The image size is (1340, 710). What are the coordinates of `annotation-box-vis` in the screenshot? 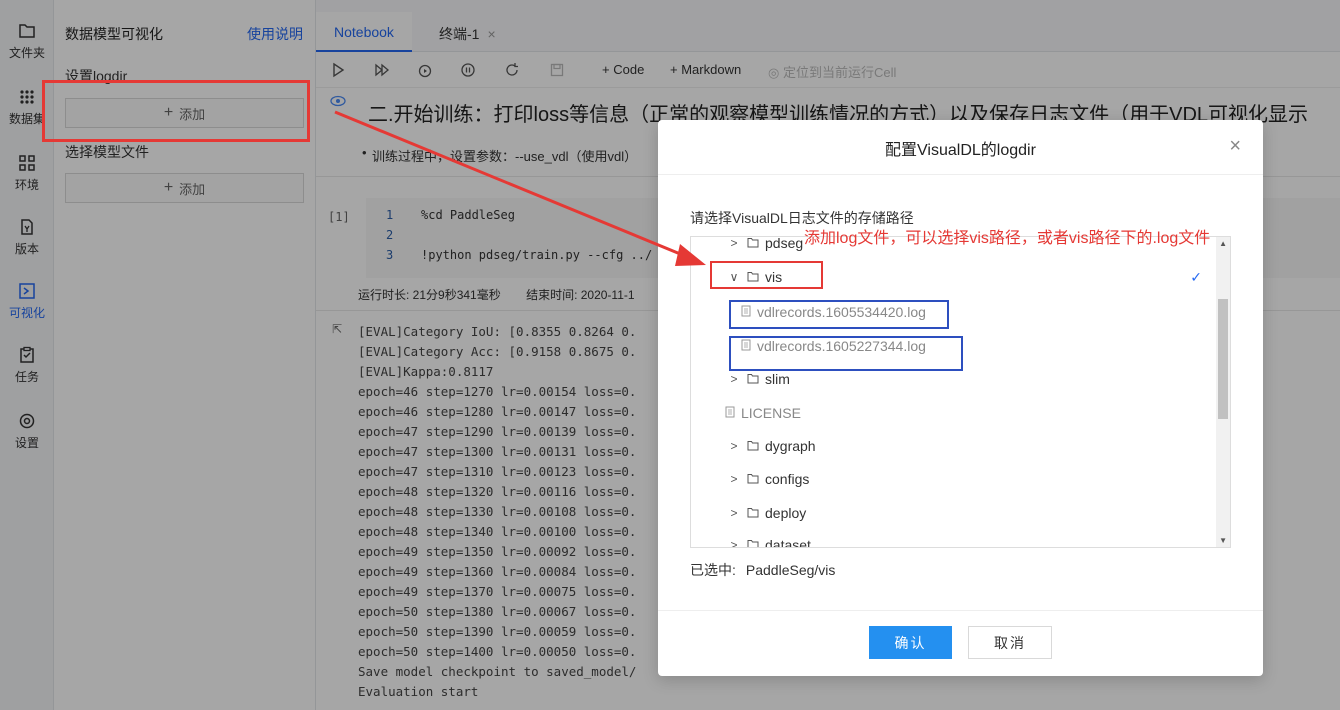 It's located at (766, 275).